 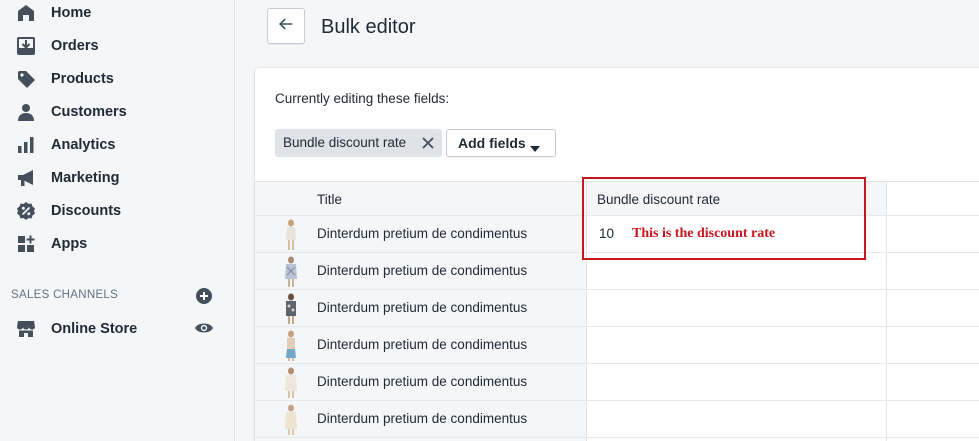 I want to click on sidebar-item-label: Customers, so click(x=89, y=111).